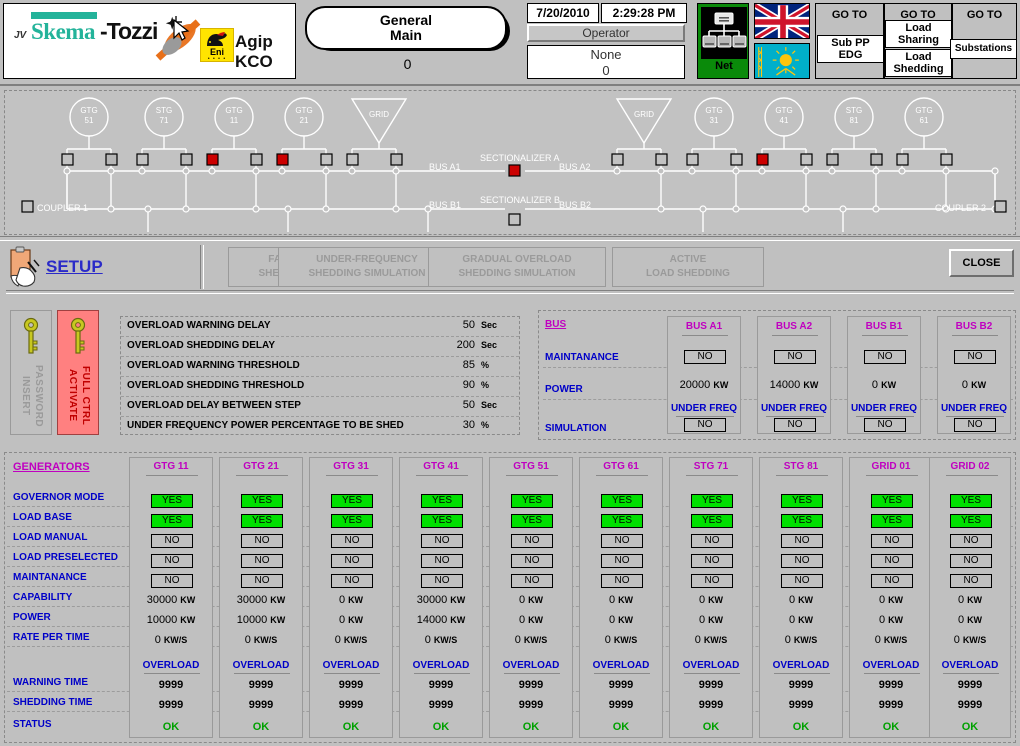 The image size is (1020, 746). I want to click on active-load-shedding-button: ACTIVE LOAD SHEDDING, so click(688, 267).